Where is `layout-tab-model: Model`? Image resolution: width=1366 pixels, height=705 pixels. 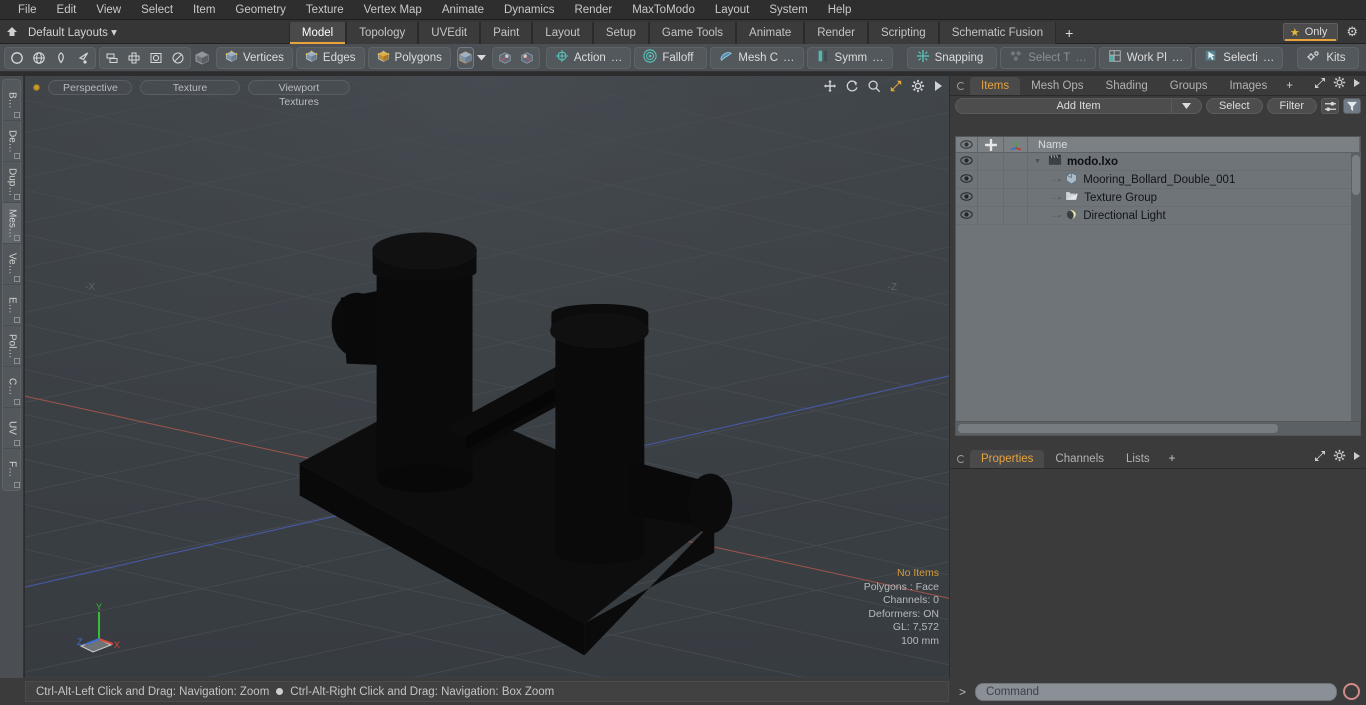 layout-tab-model: Model is located at coordinates (317, 32).